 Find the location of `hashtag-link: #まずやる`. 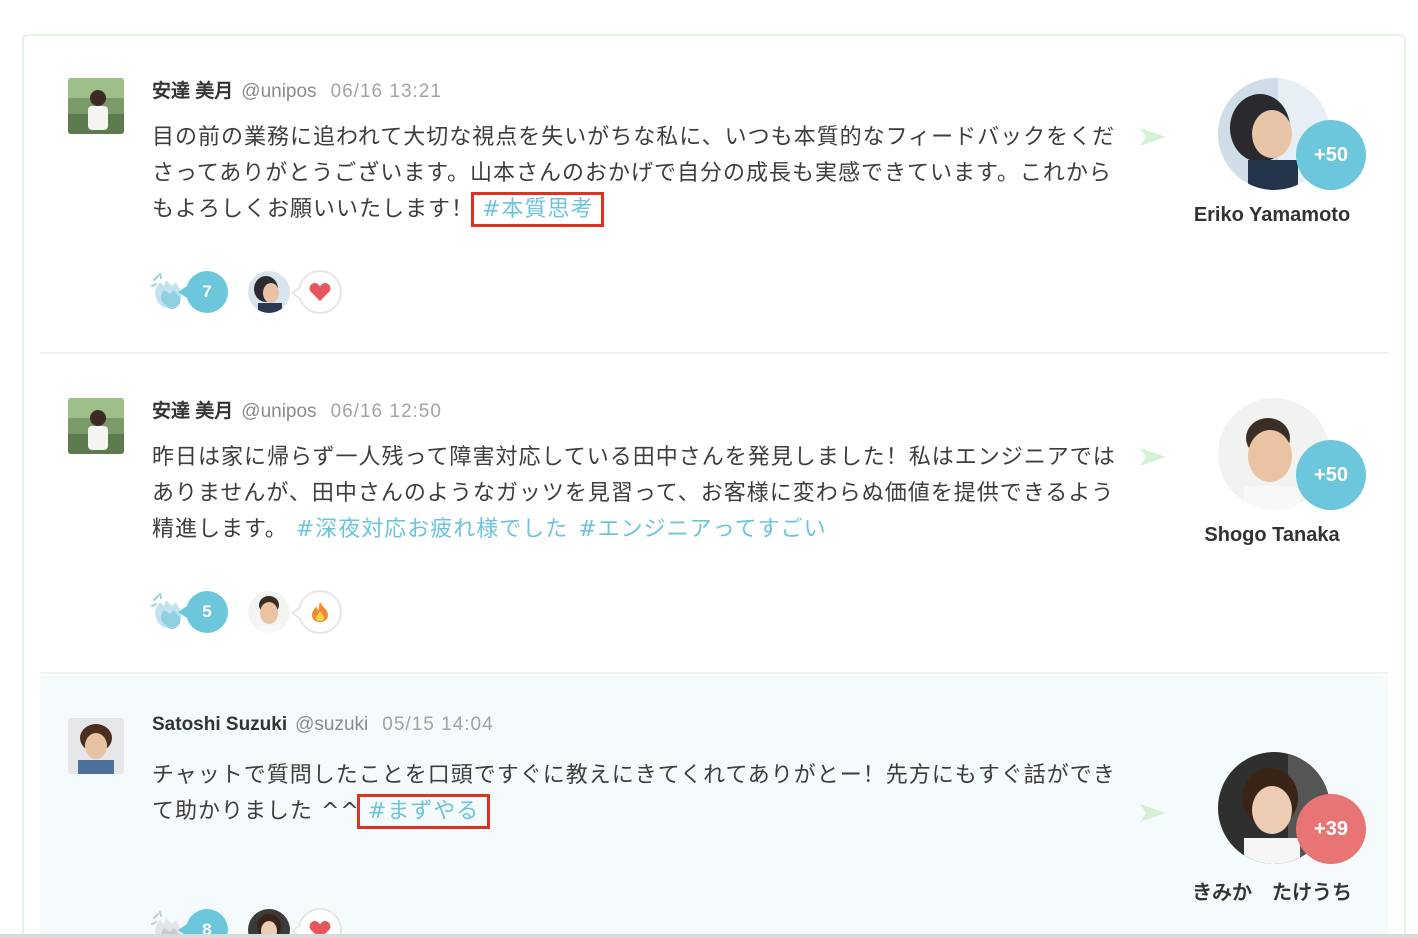

hashtag-link: #まずやる is located at coordinates (423, 811).